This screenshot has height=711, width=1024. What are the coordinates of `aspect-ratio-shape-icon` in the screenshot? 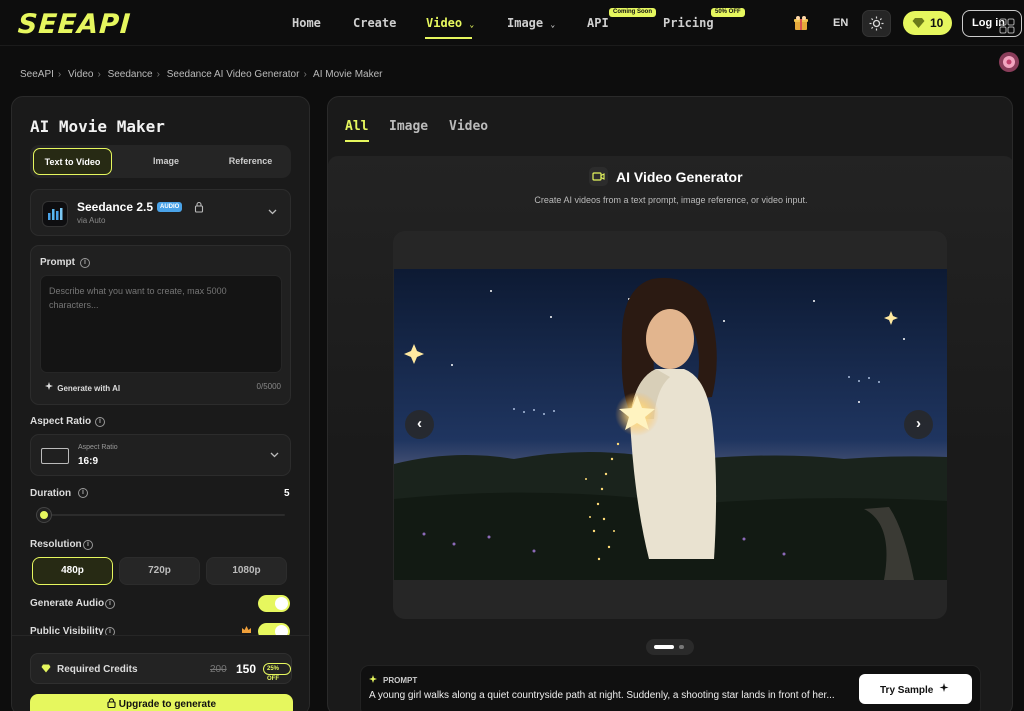 It's located at (55, 456).